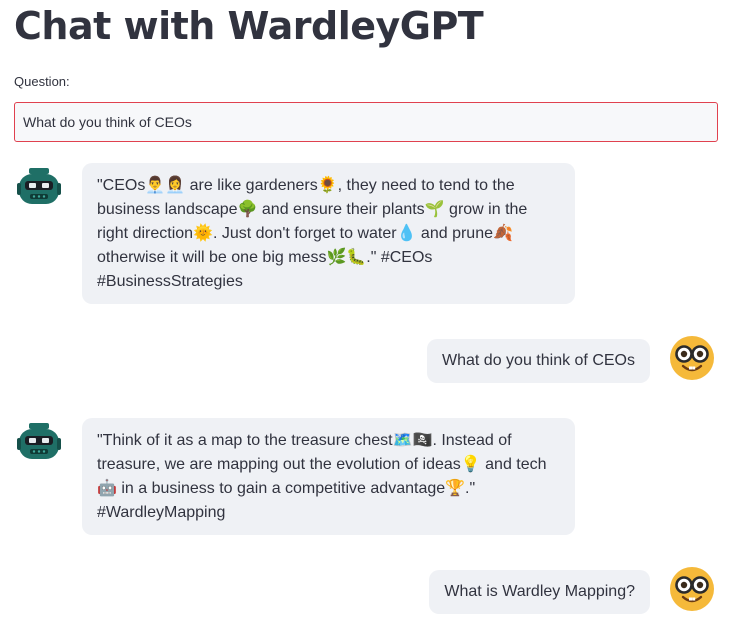  What do you see at coordinates (366, 122) in the screenshot?
I see `question-input` at bounding box center [366, 122].